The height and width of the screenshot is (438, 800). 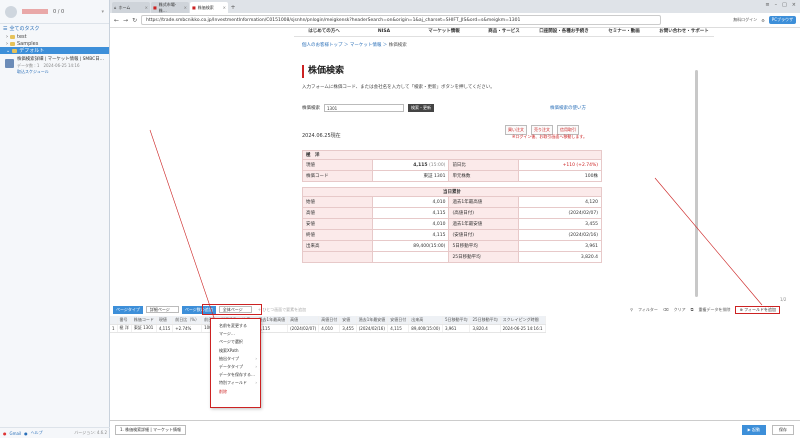 I want to click on start-button: ▶ 起動, so click(x=753, y=429).